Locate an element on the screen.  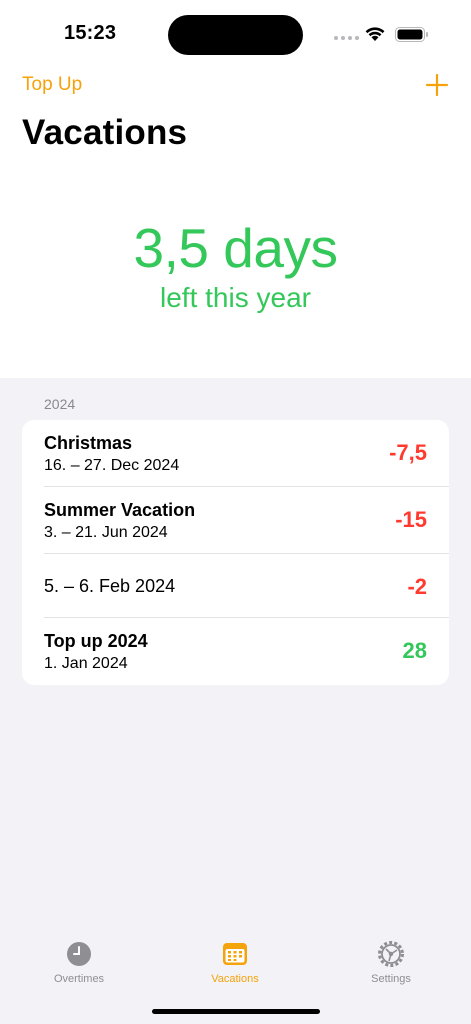
top-up-button: Top Up is located at coordinates (52, 85).